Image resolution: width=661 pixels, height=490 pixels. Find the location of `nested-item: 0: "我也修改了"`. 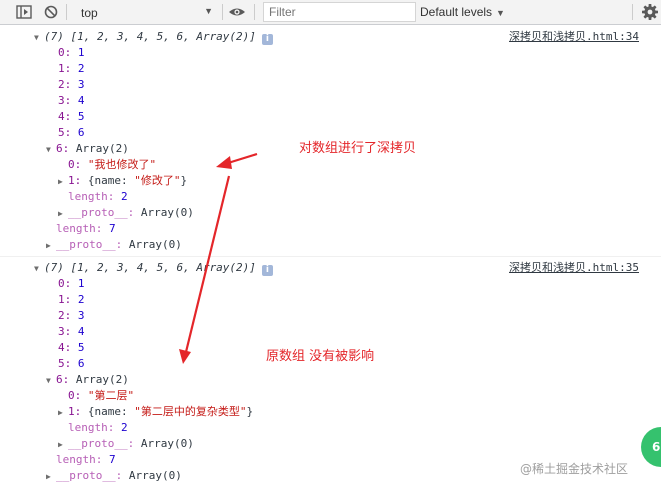

nested-item: 0: "我也修改了" is located at coordinates (112, 165).